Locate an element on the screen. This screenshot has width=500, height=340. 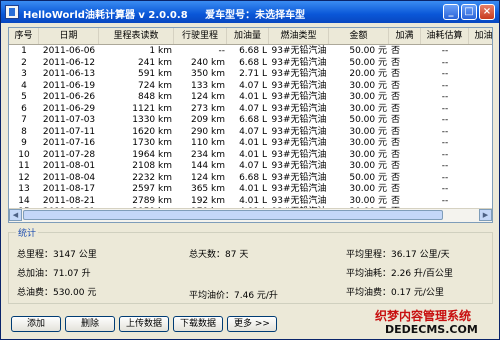
column-header: 加油量 is located at coordinates (248, 36).